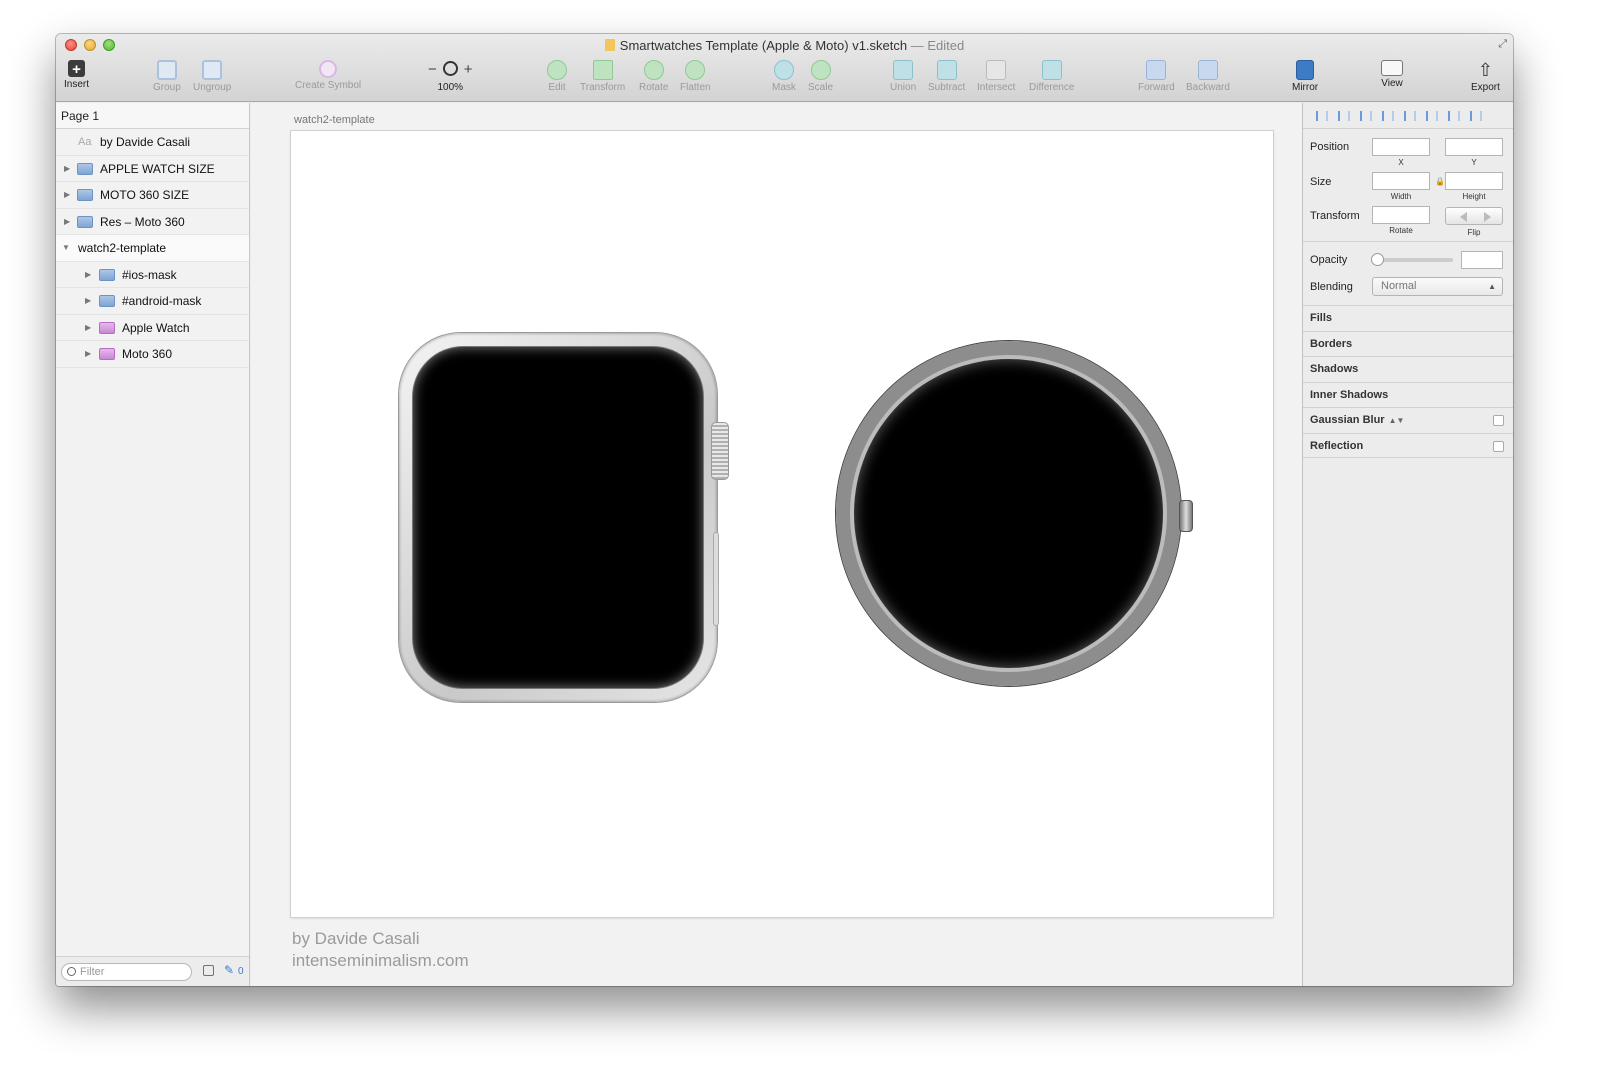  What do you see at coordinates (1397, 420) in the screenshot?
I see `blur-type-arrows-icon: ▲▼` at bounding box center [1397, 420].